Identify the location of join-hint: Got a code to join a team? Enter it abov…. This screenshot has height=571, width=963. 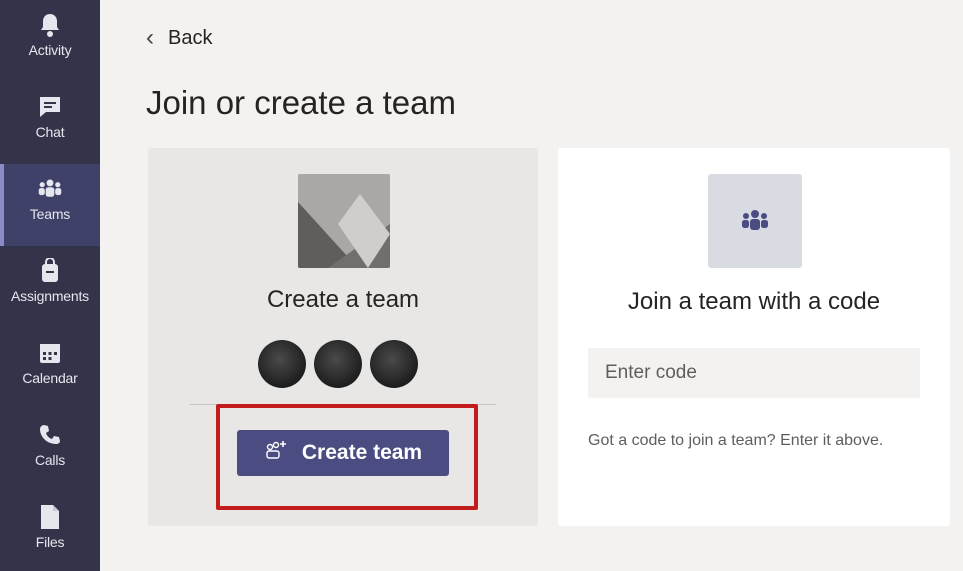
(736, 440).